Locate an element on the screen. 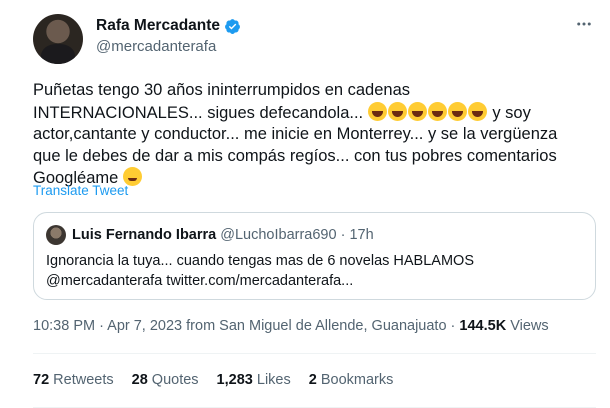  views-count: 144.5K is located at coordinates (483, 326).